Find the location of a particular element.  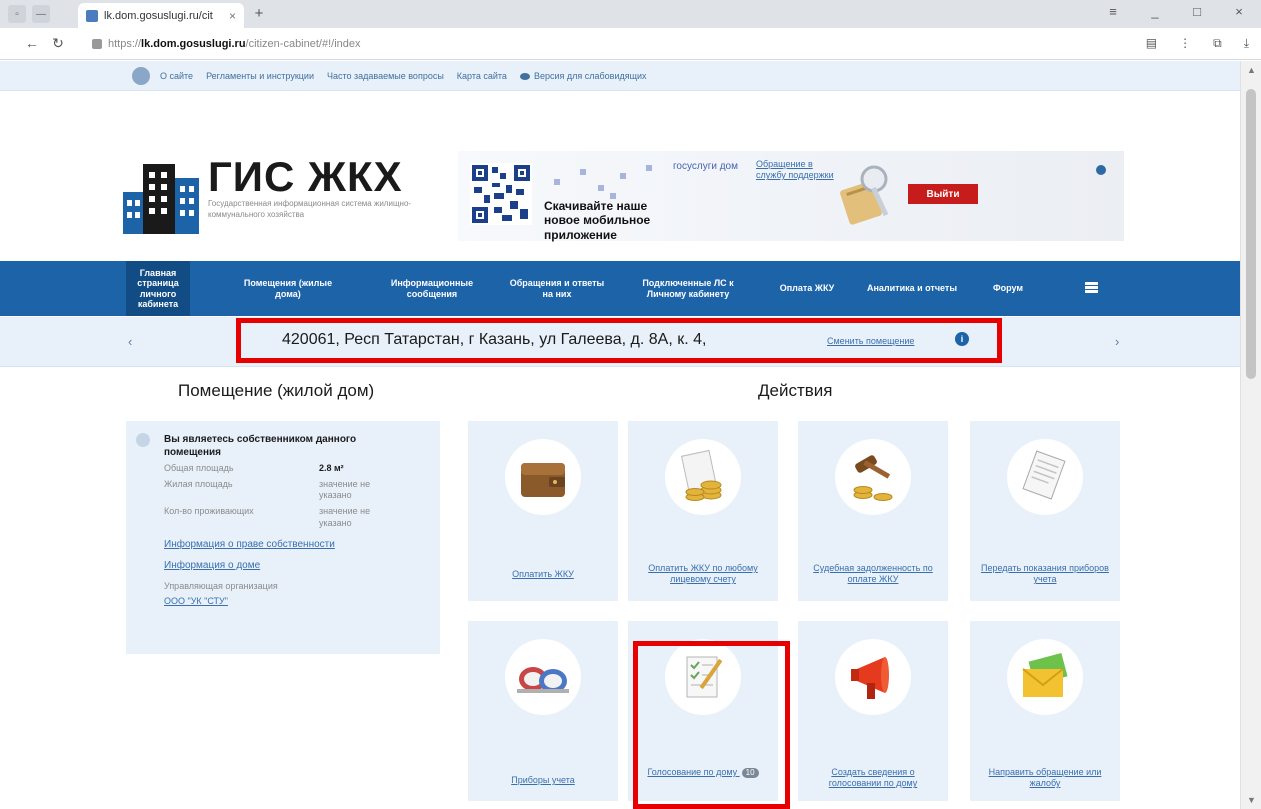

reader-mode-icon: ▤ is located at coordinates (1151, 43).